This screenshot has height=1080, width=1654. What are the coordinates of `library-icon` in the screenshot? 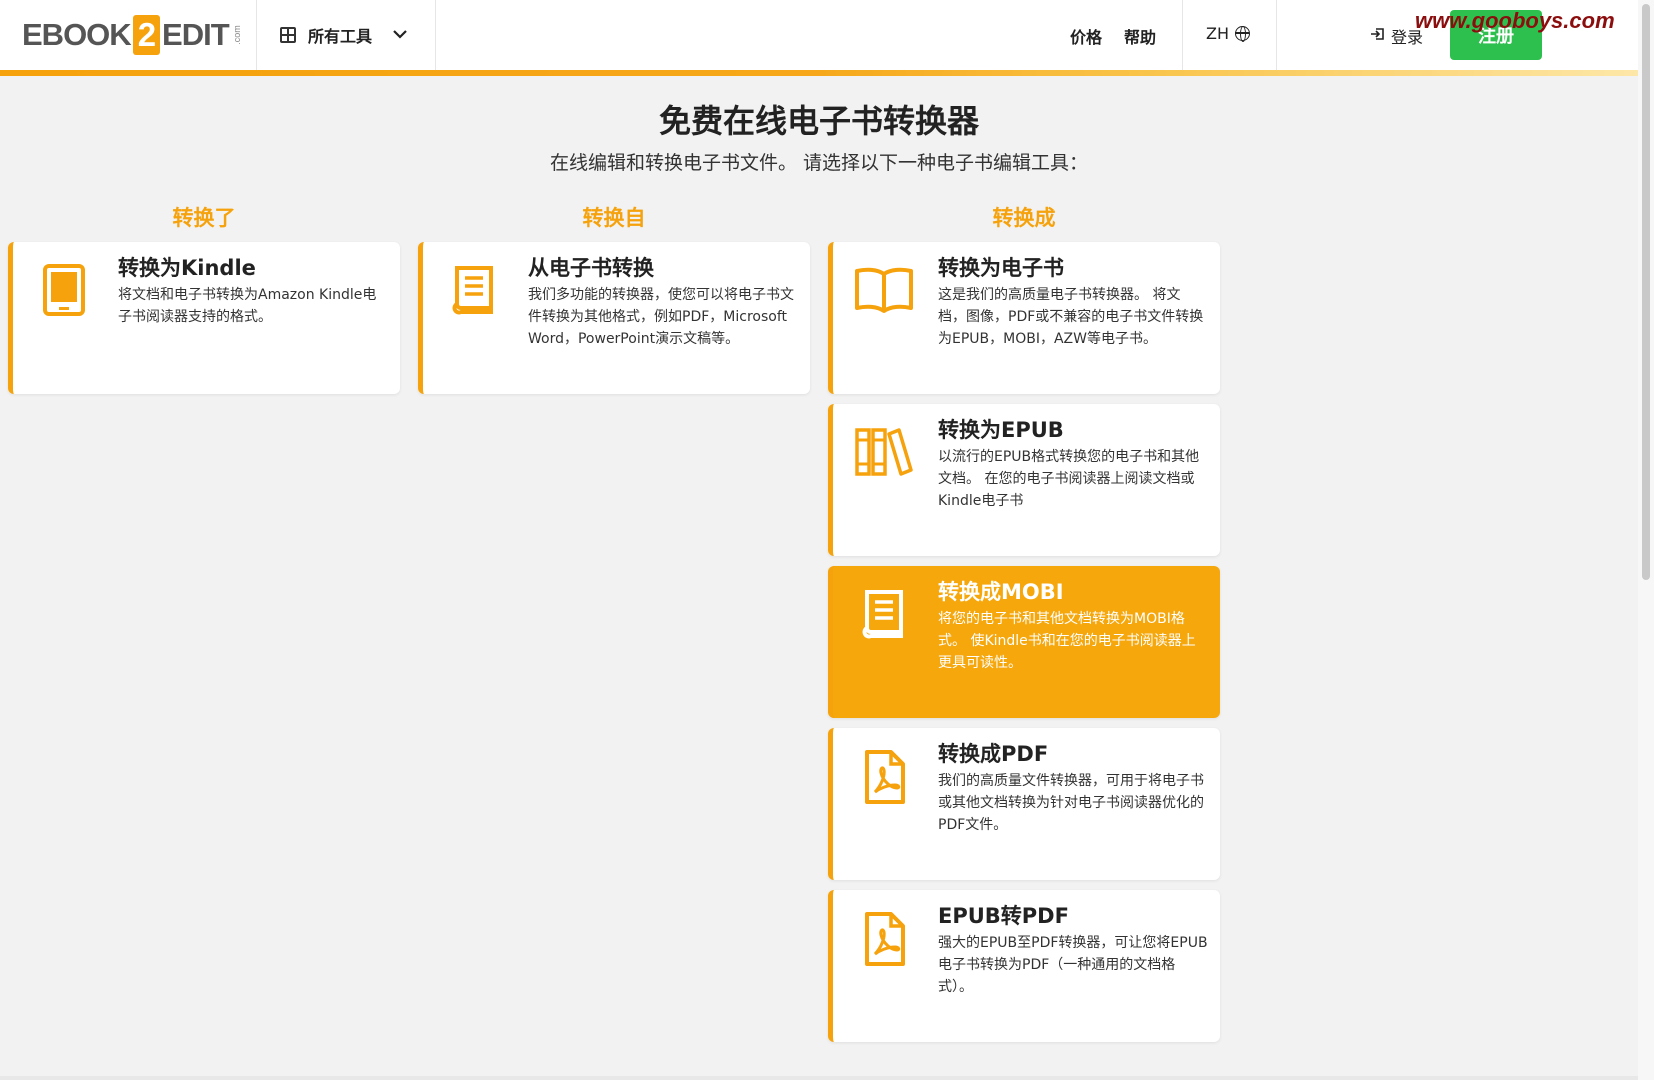 It's located at (884, 453).